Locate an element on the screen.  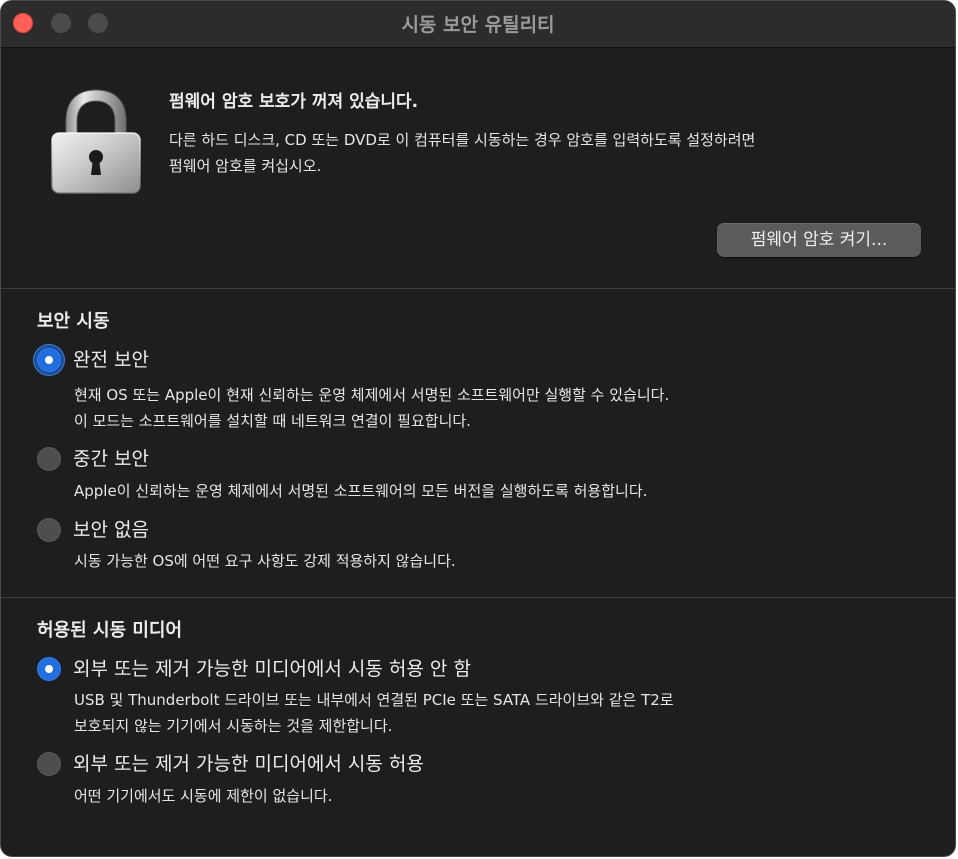
radio-label: 보안 없음 is located at coordinates (111, 530).